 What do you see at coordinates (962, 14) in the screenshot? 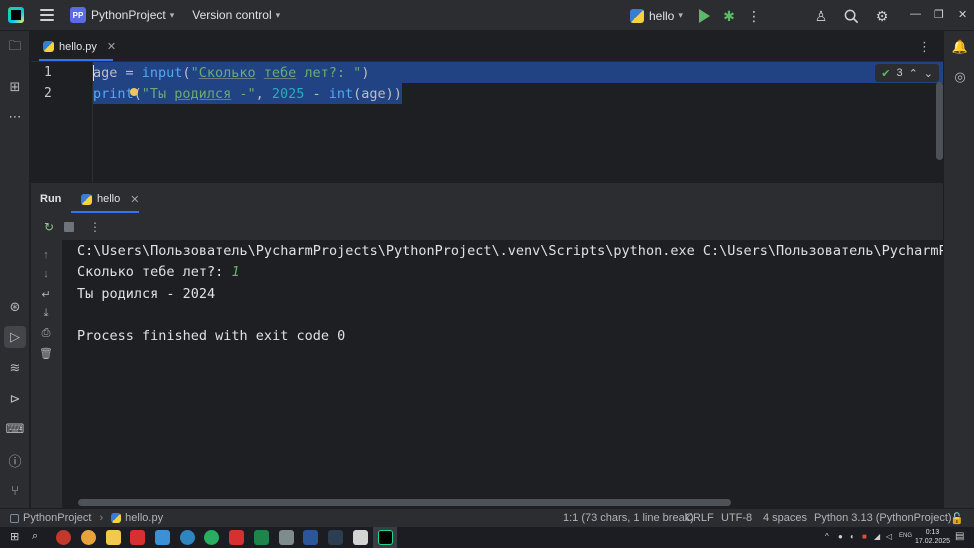
I see `close-window-button: ✕` at bounding box center [962, 14].